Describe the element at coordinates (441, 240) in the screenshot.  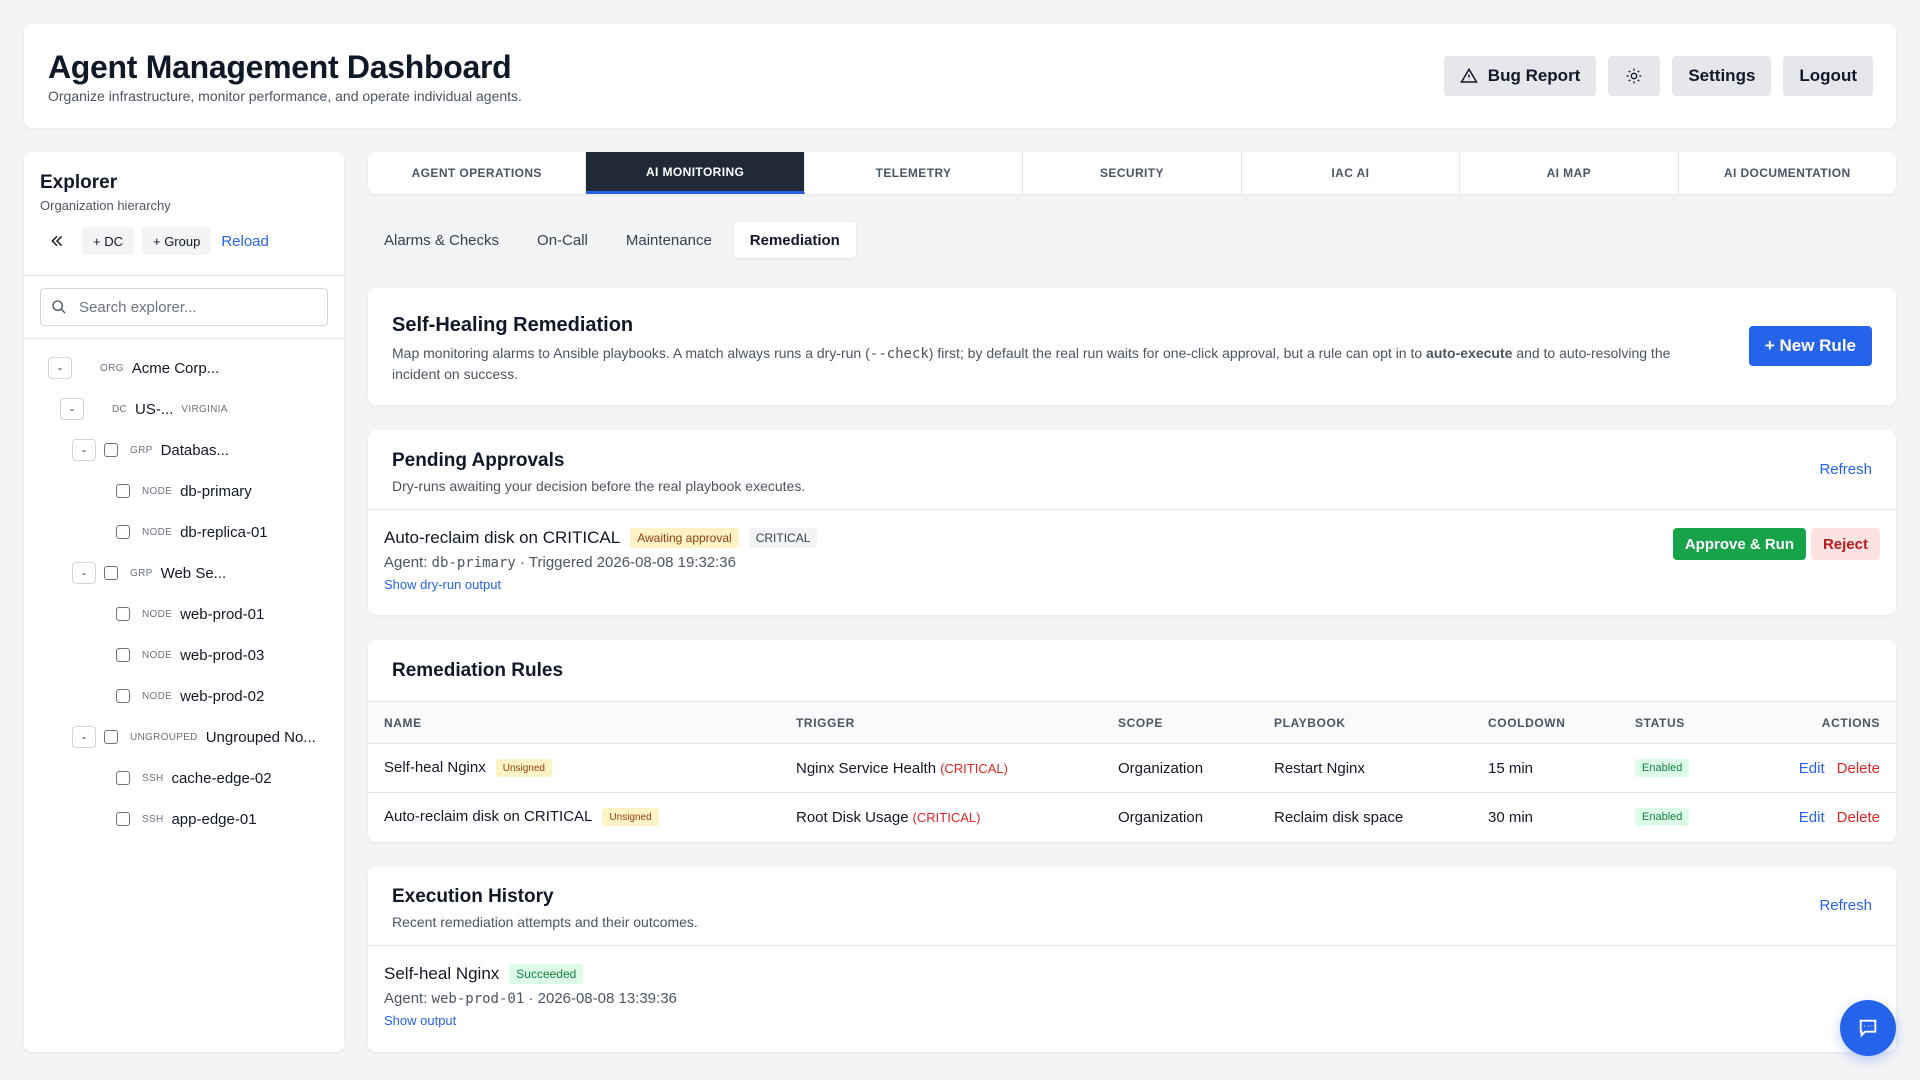
I see `subtab-alarms-checks: Alarms & Checks` at that location.